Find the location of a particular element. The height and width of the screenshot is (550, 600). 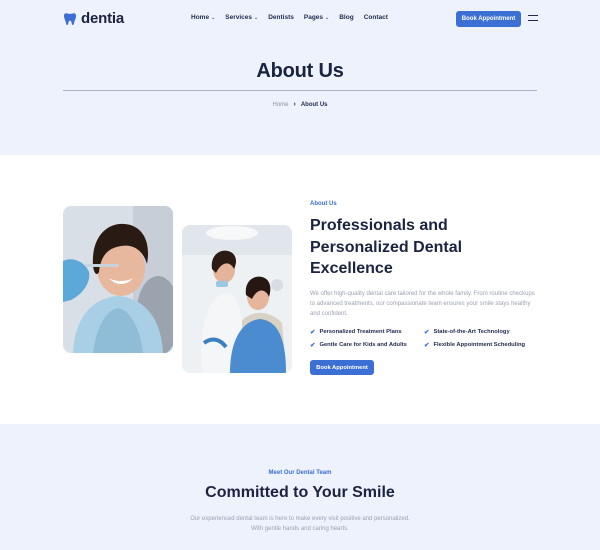

feature-label: State-of-the-Art Technology is located at coordinates (471, 332).